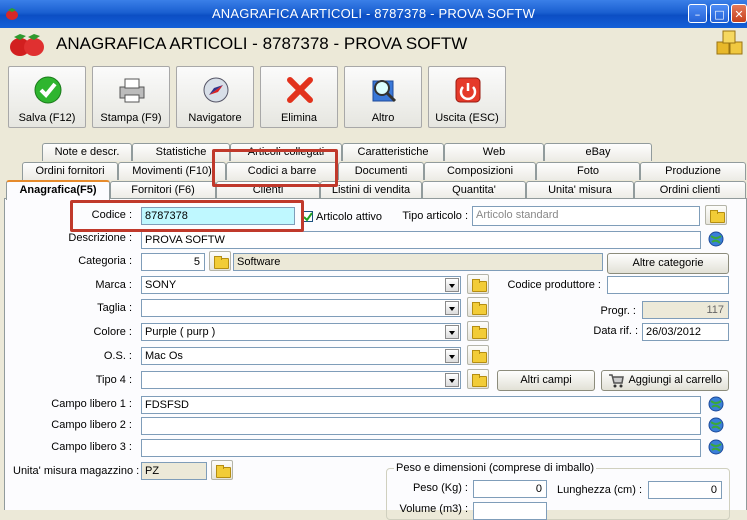 Image resolution: width=747 pixels, height=520 pixels. I want to click on tipo4-label: Tipo 4 :, so click(113, 380).